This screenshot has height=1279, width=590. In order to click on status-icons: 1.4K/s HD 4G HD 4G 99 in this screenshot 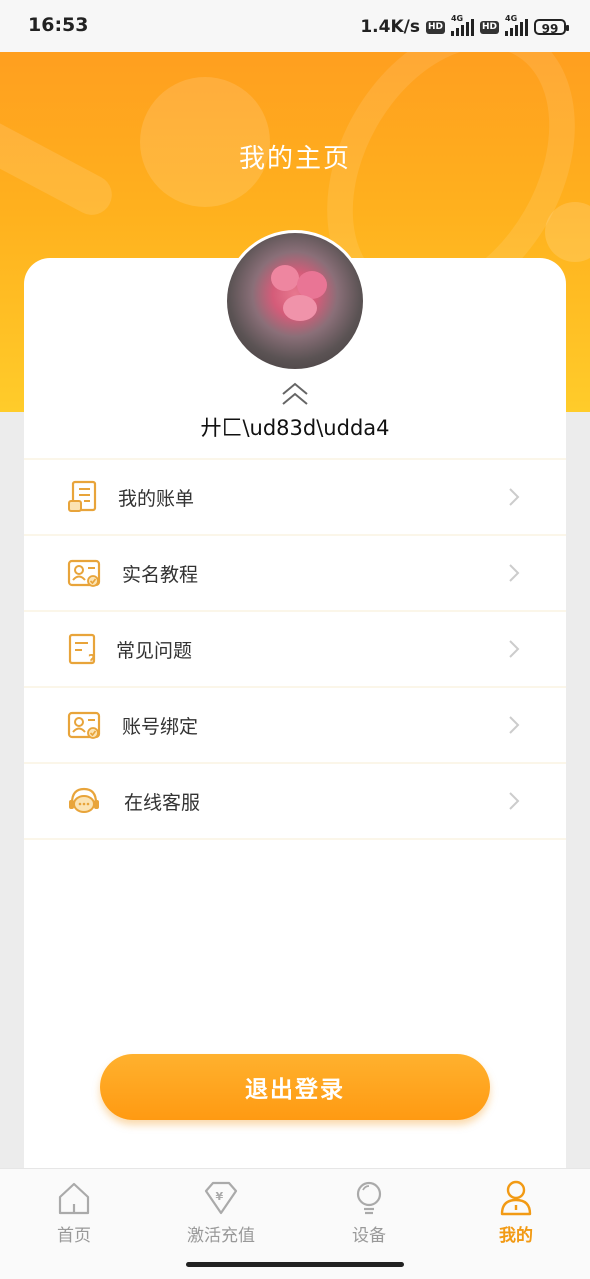, I will do `click(464, 27)`.